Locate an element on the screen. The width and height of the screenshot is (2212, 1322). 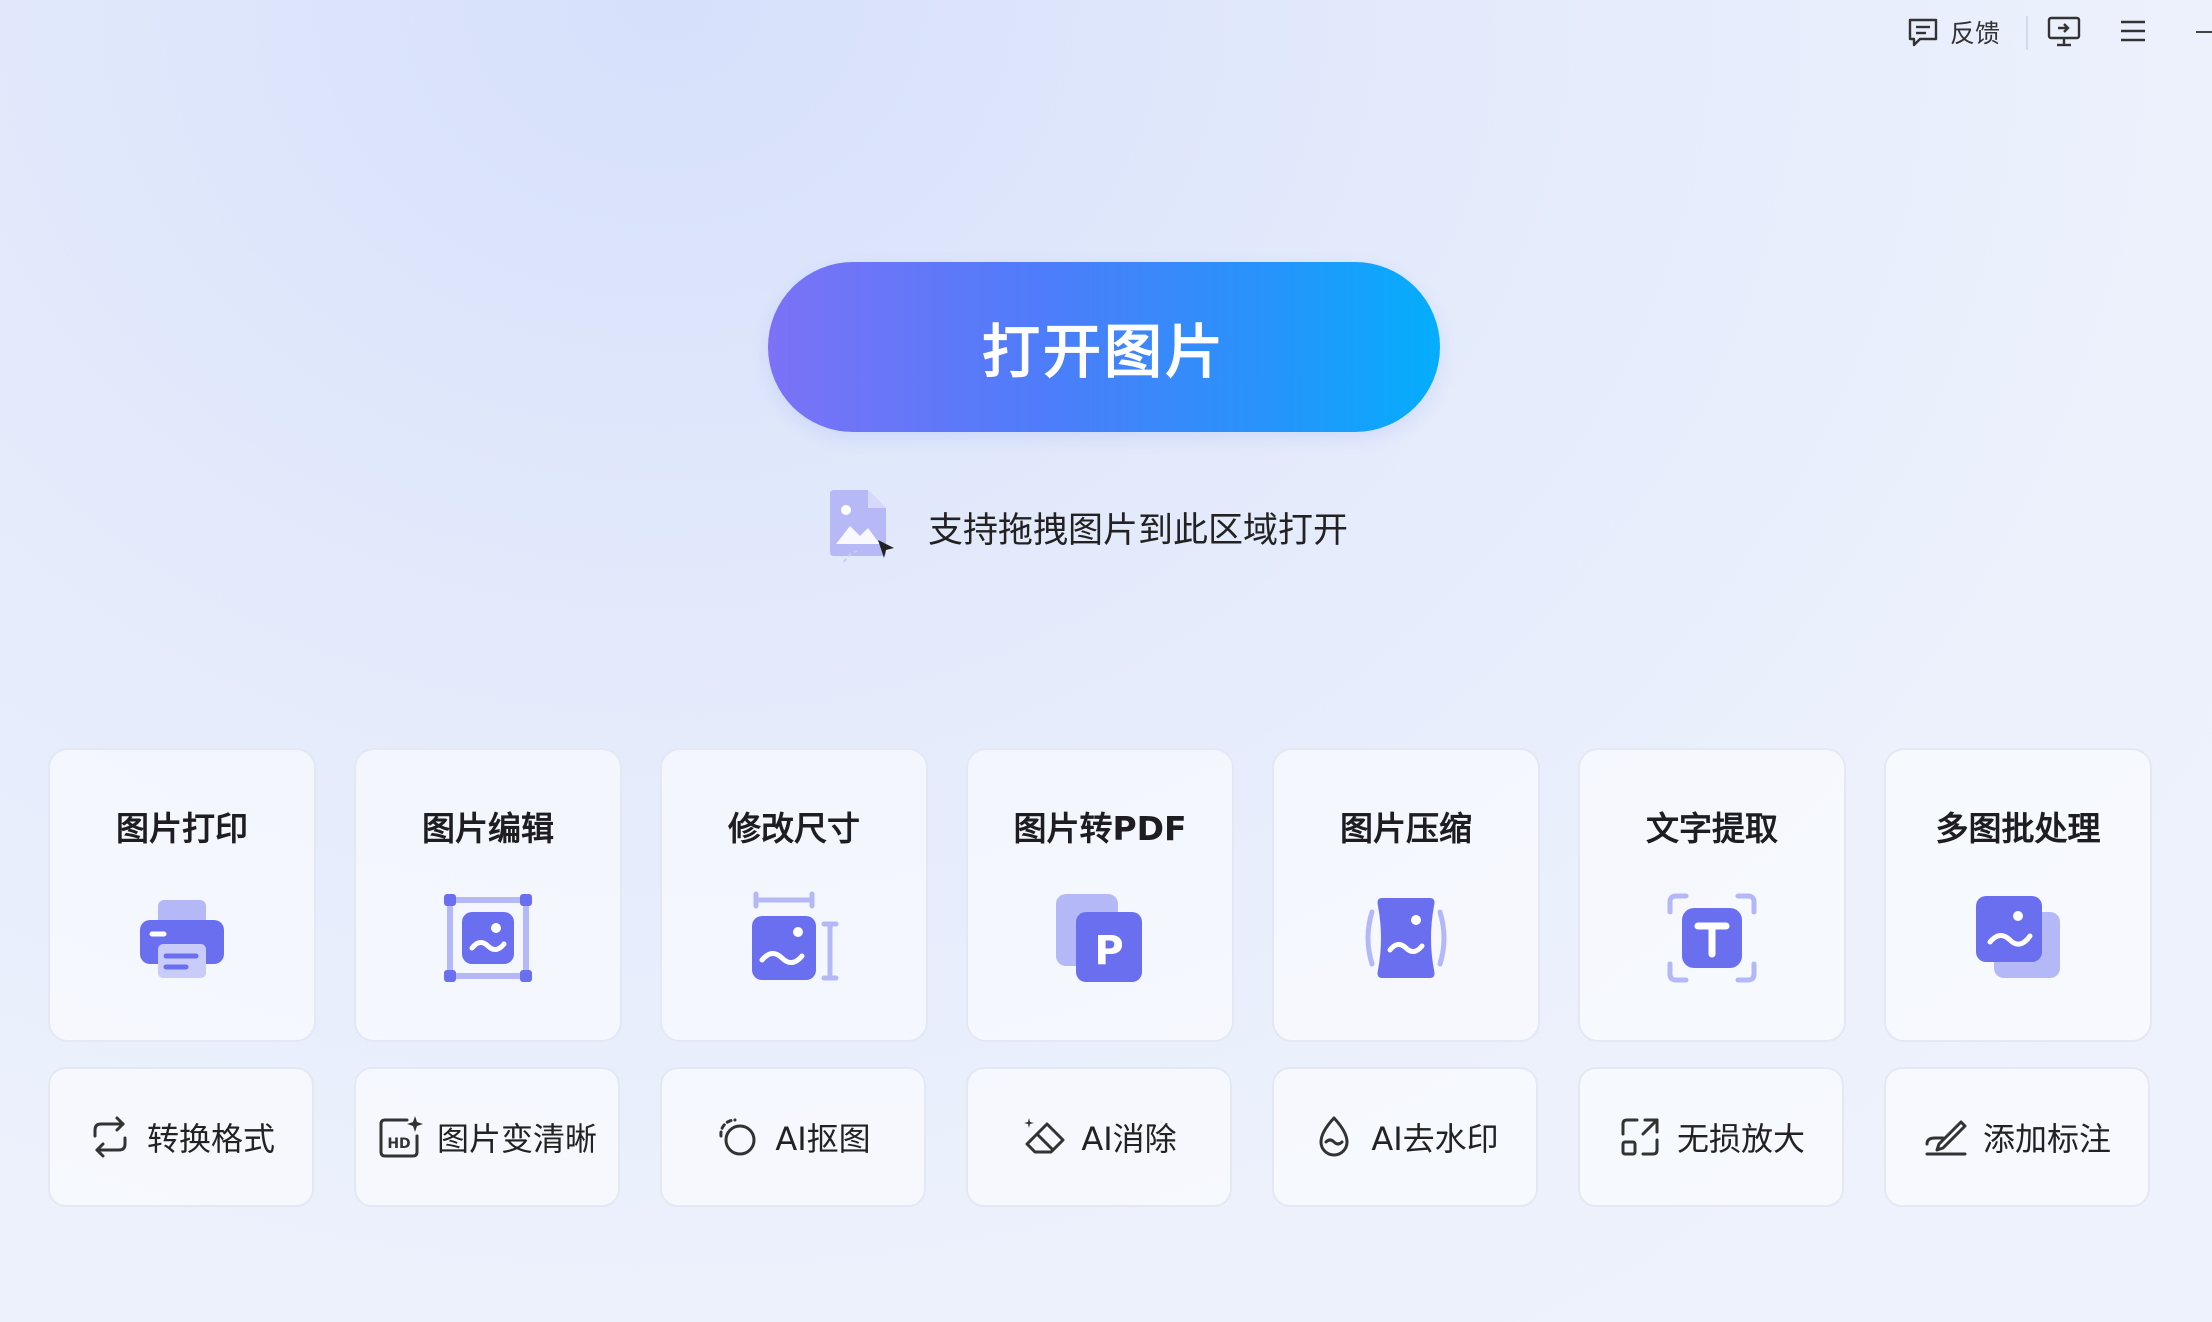
tool-label: 转换格式 is located at coordinates (210, 1139).